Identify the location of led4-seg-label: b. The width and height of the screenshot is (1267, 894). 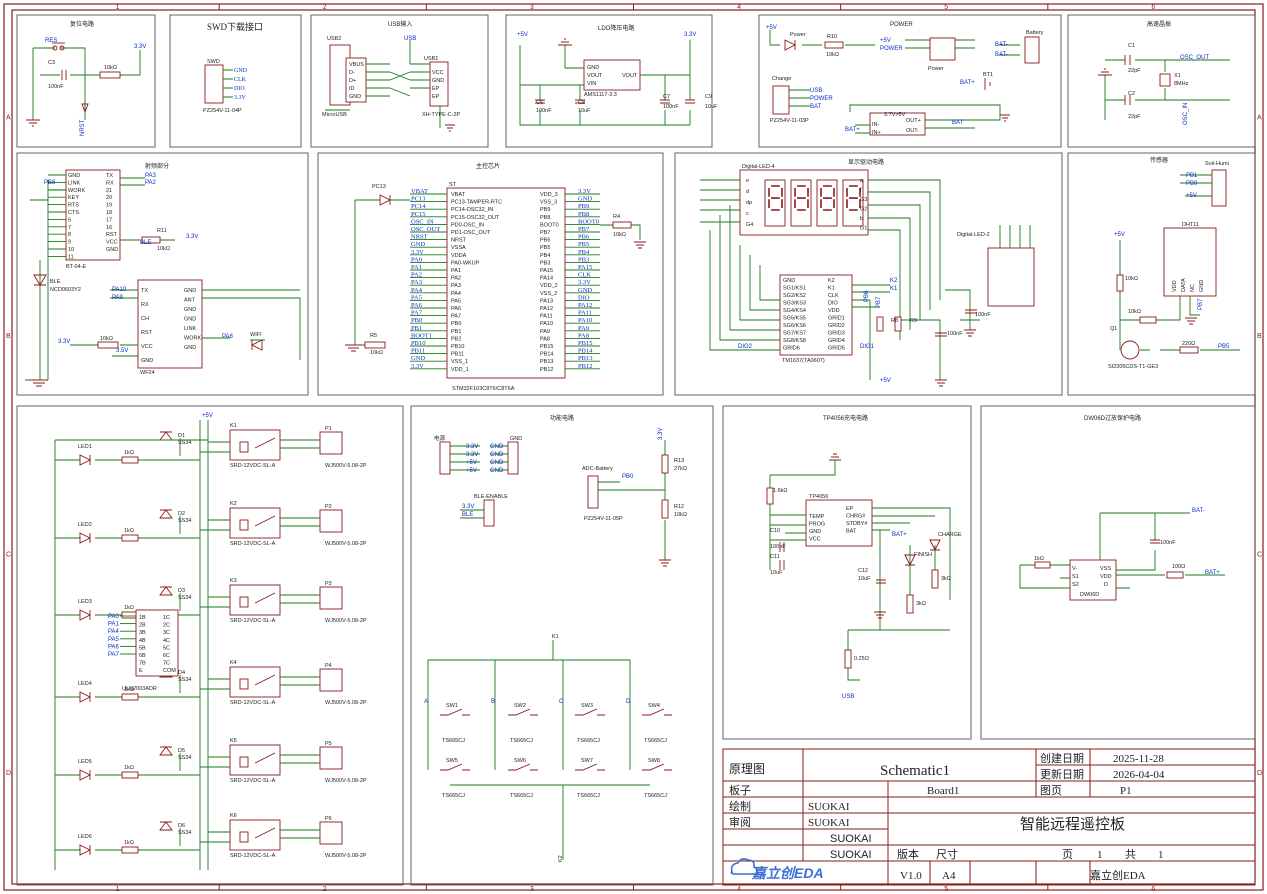
(861, 219).